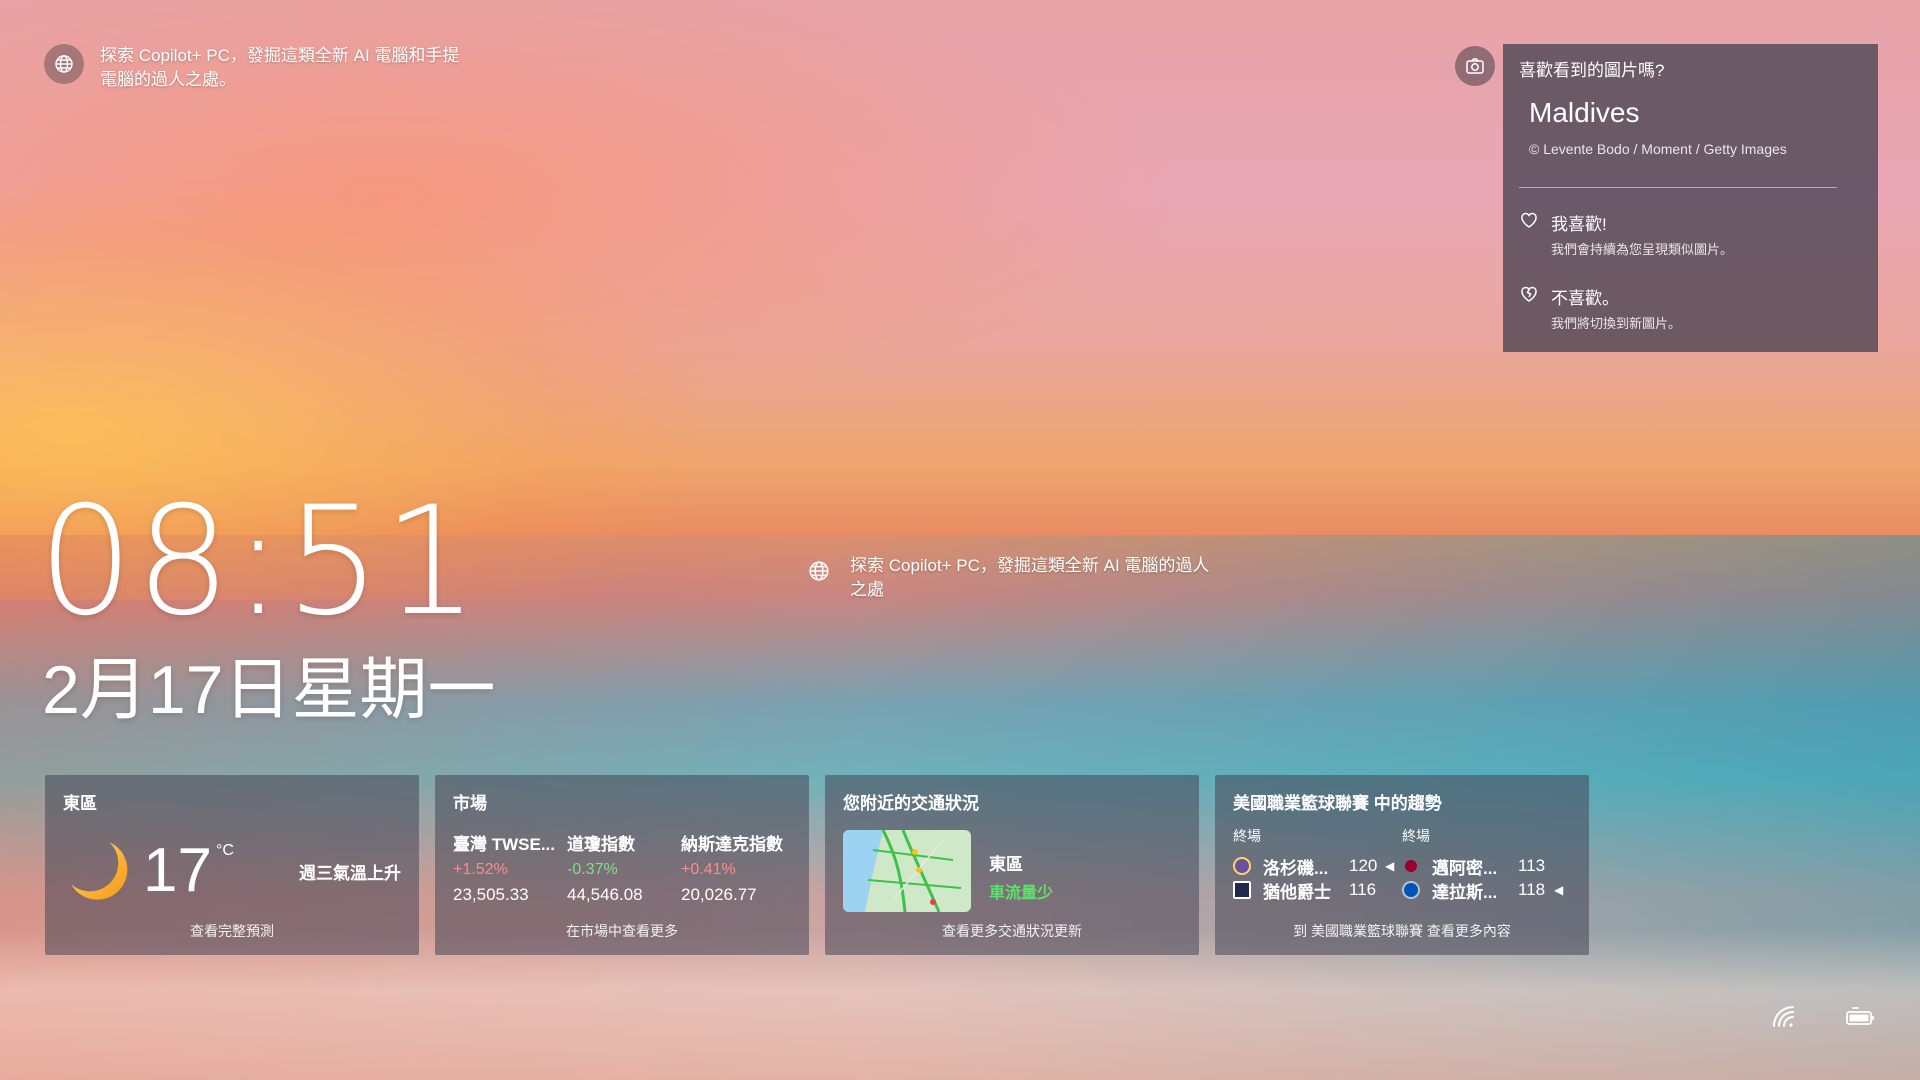  Describe the element at coordinates (1006, 864) in the screenshot. I see `traffic-location: 東區` at that location.